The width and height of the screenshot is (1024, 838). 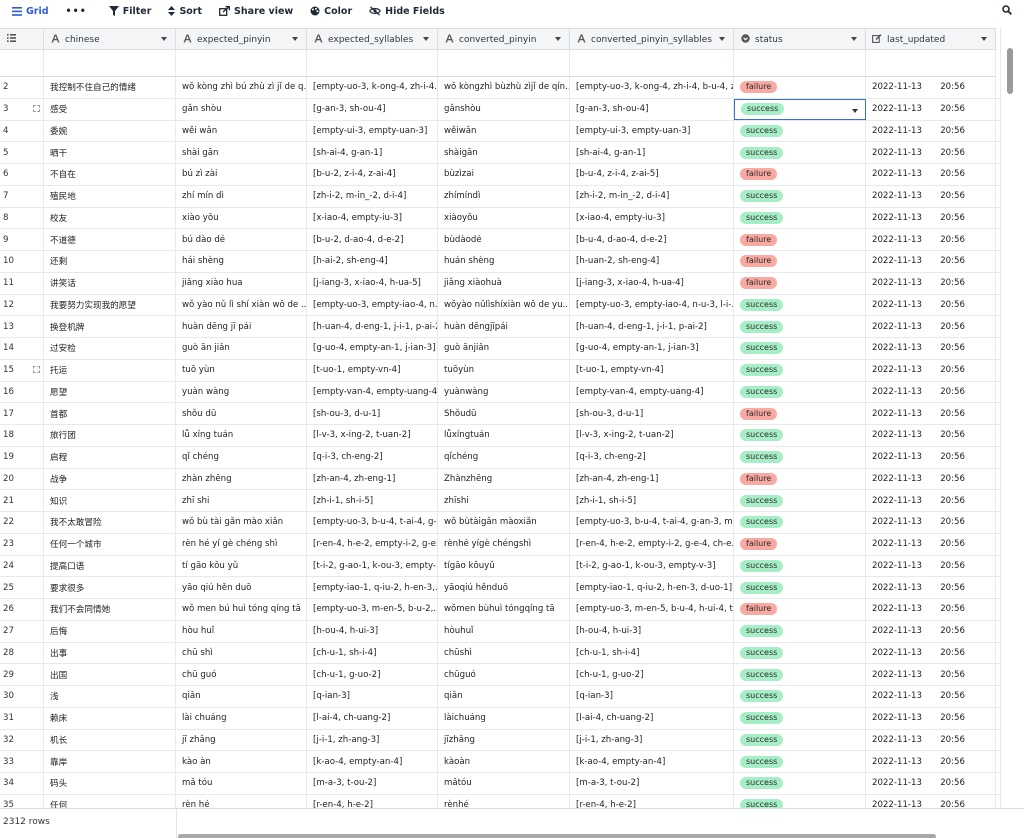 What do you see at coordinates (372, 783) in the screenshot?
I see `expected-syllables-cell: [m-a-3, t-ou-2]` at bounding box center [372, 783].